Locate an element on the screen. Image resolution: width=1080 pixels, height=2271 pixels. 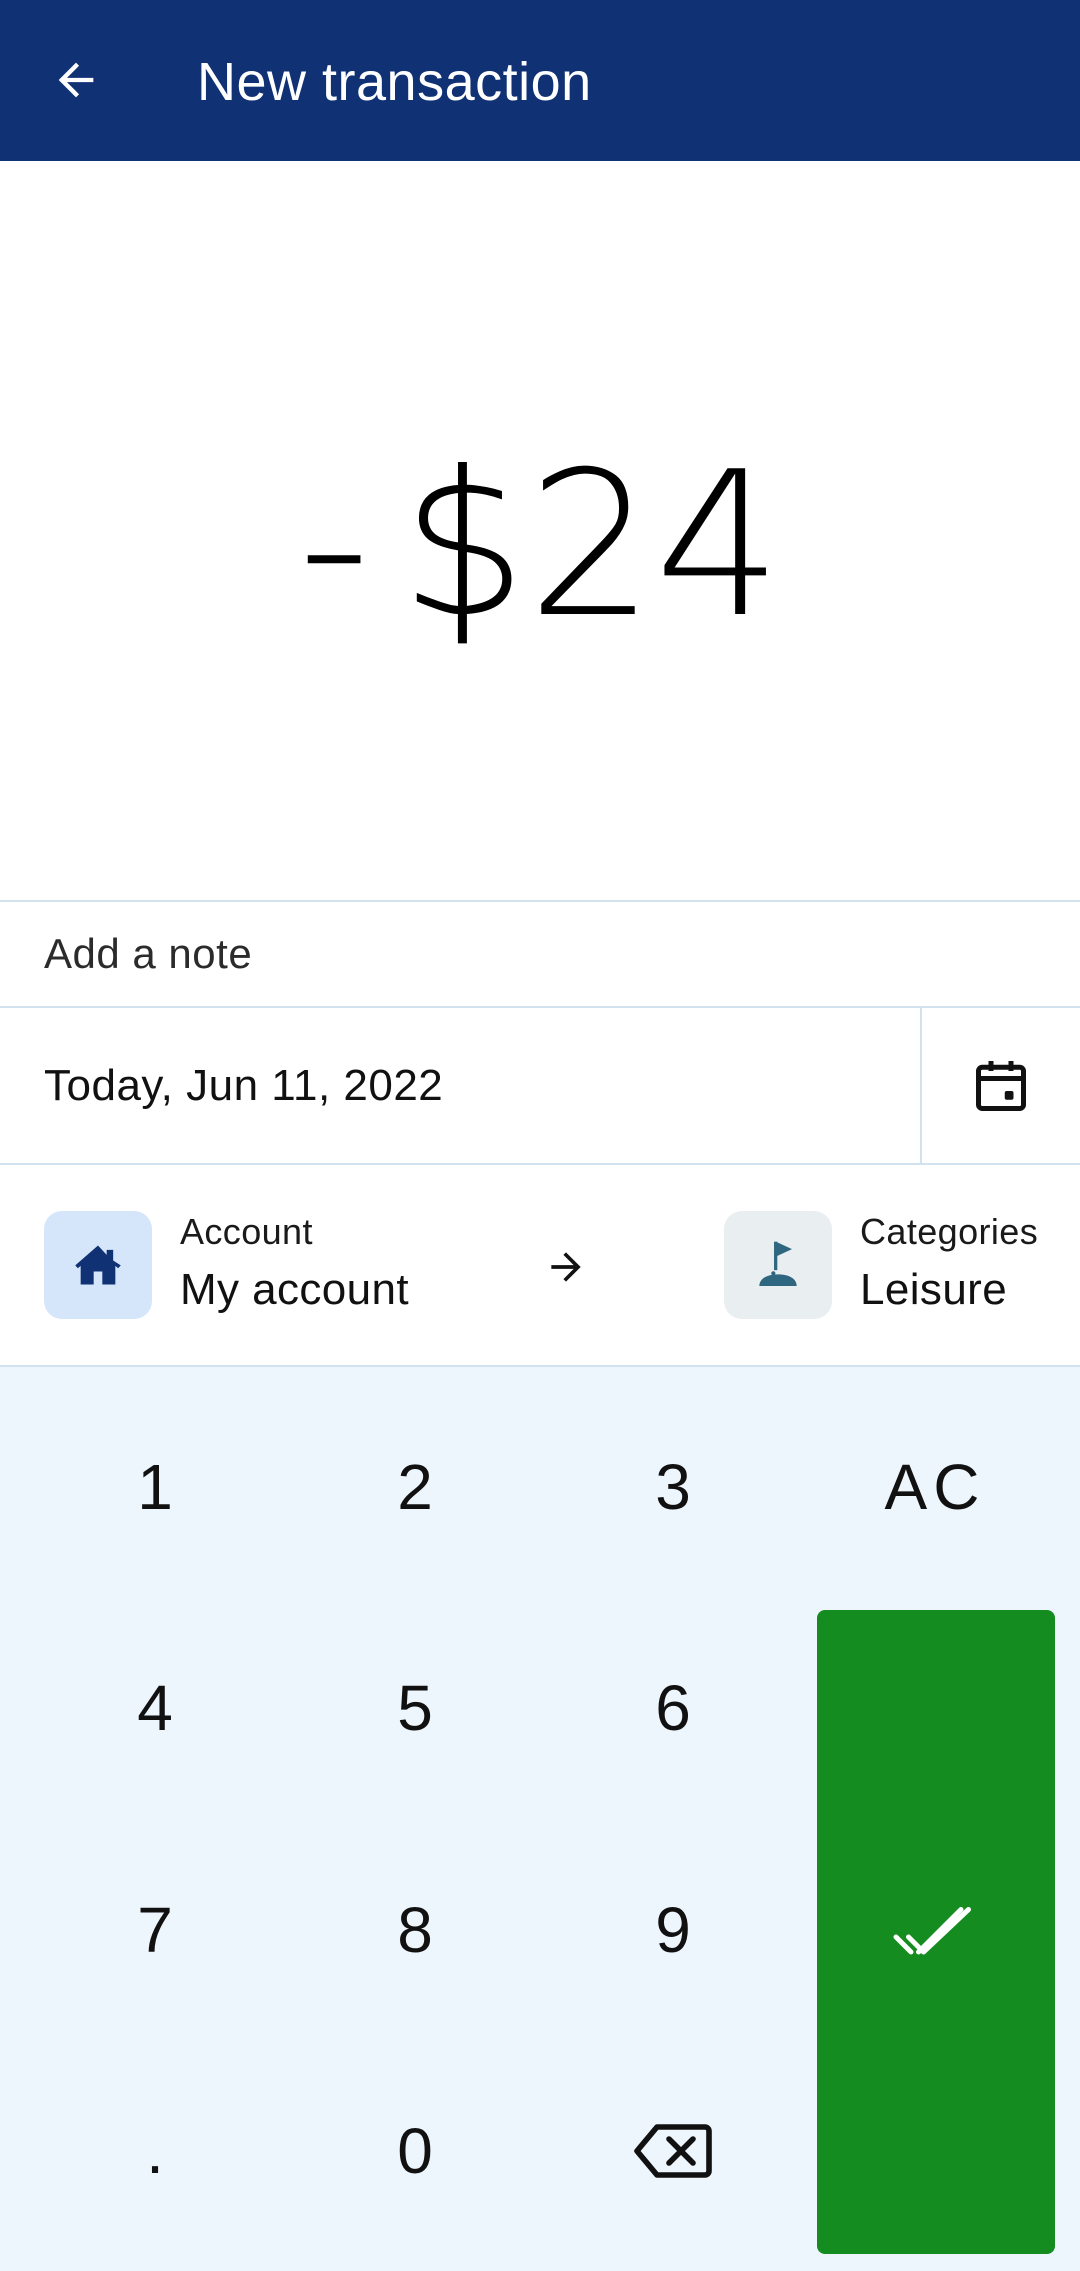
key-decimal: . is located at coordinates (155, 2151).